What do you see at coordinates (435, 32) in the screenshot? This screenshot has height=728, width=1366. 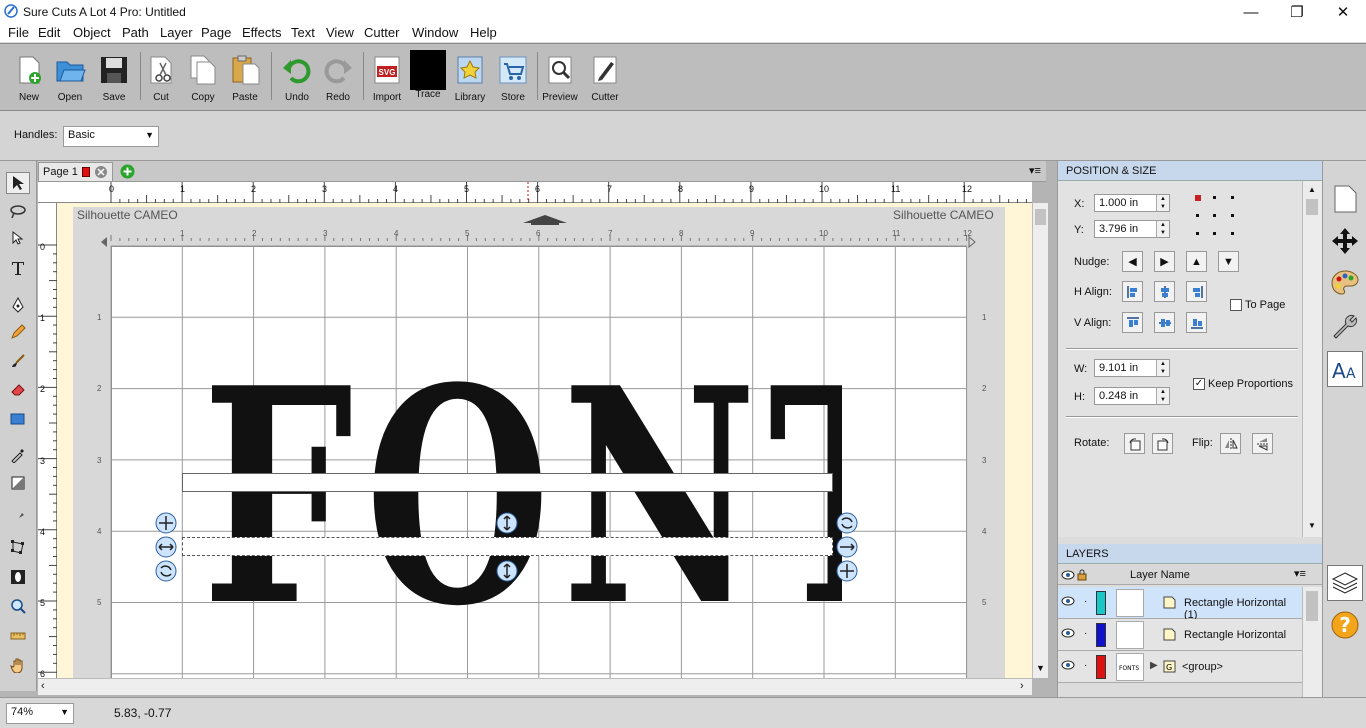 I see `menu-window: Window` at bounding box center [435, 32].